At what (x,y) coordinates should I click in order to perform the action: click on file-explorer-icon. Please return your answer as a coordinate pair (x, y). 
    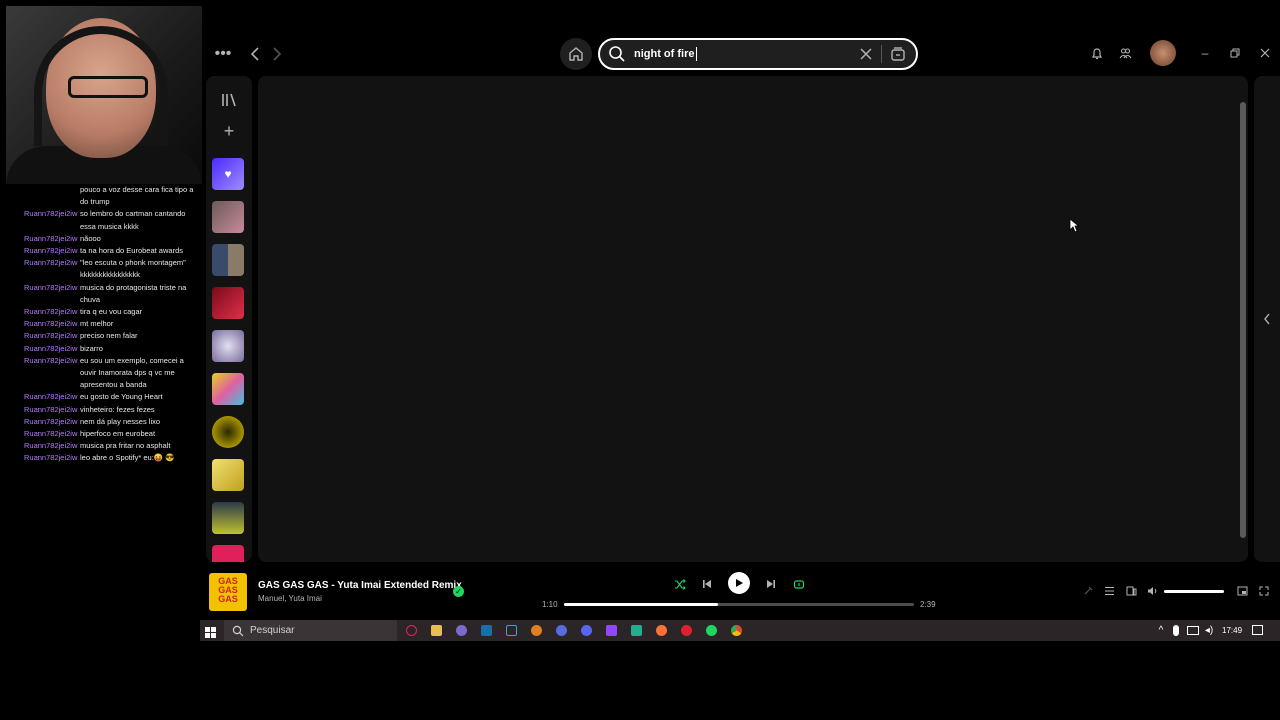
    Looking at the image, I should click on (436, 630).